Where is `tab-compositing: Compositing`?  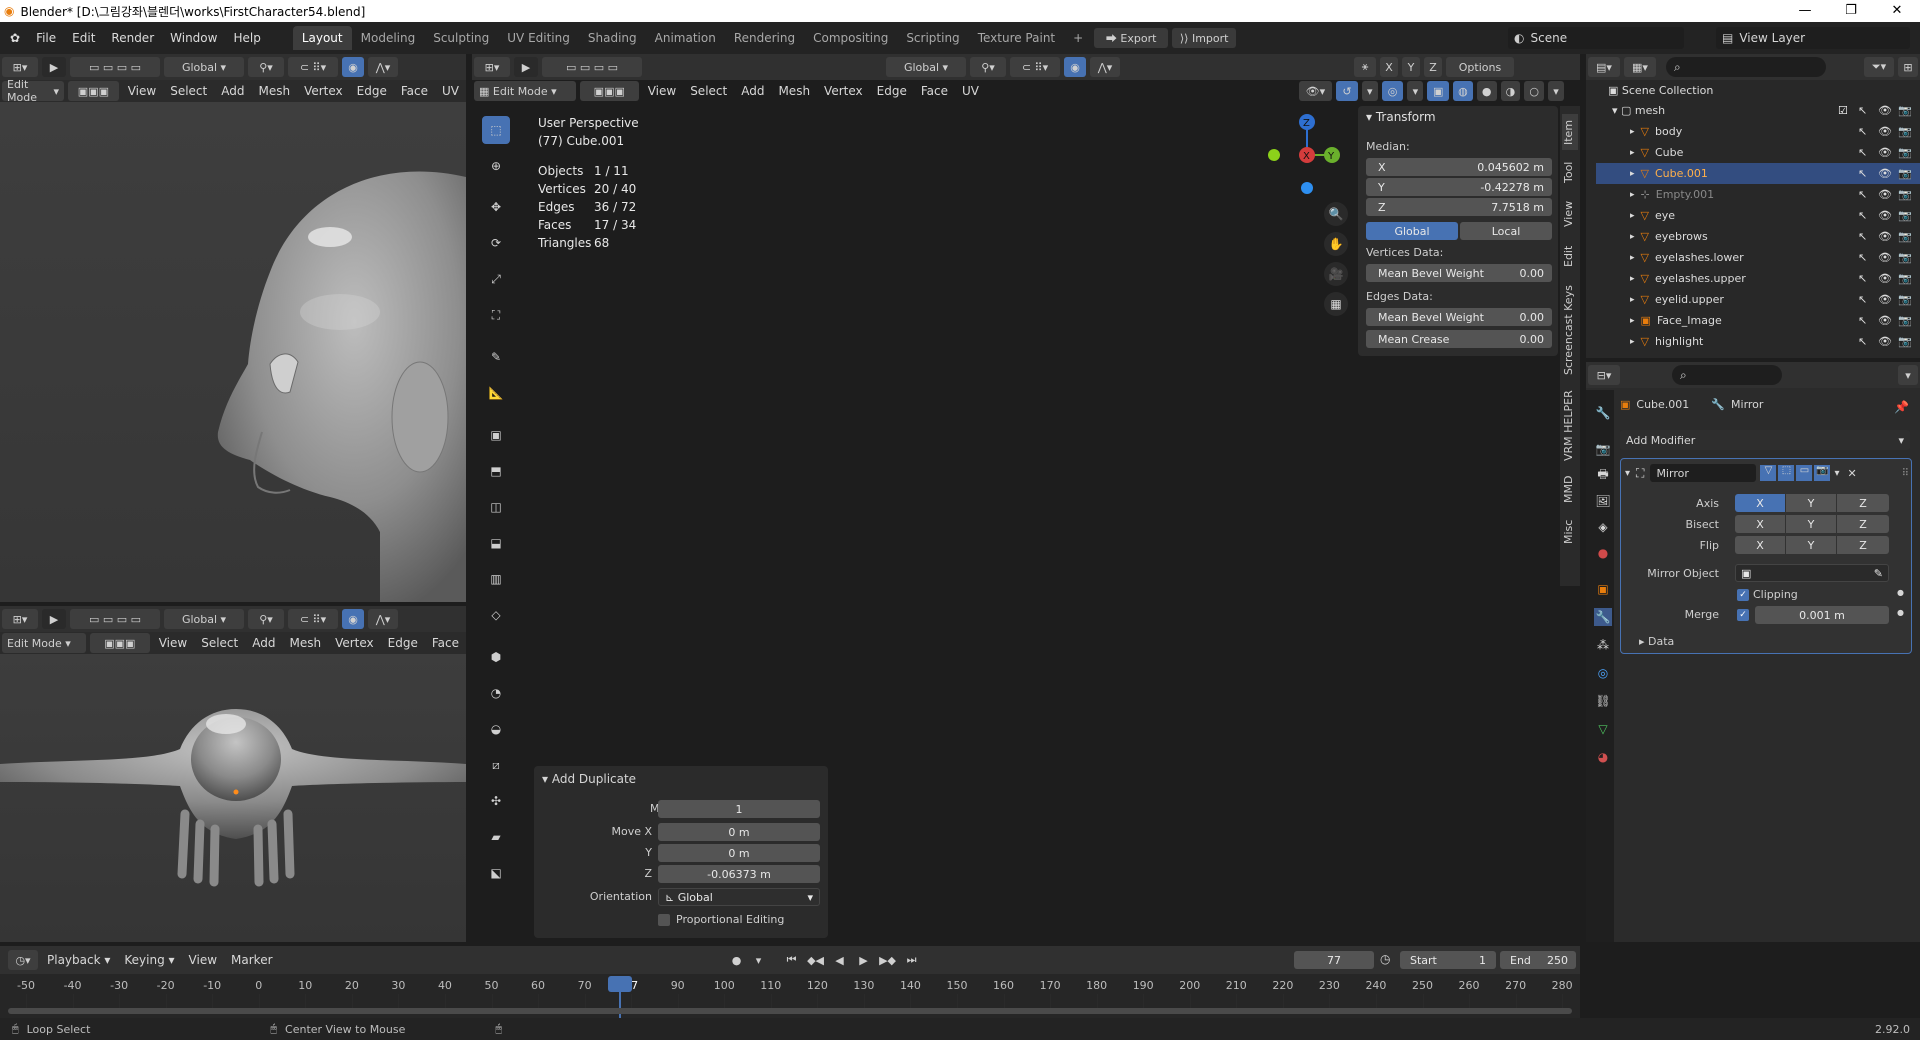
tab-compositing: Compositing is located at coordinates (850, 38).